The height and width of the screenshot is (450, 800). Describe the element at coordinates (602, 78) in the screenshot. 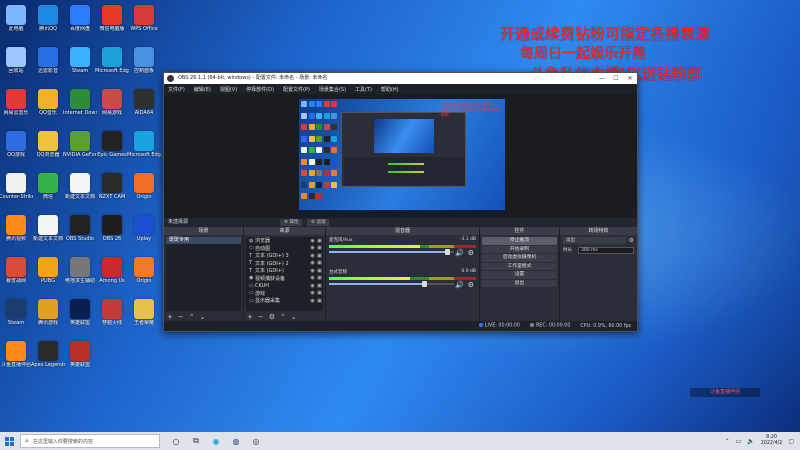

I see `minimize-button: —` at that location.